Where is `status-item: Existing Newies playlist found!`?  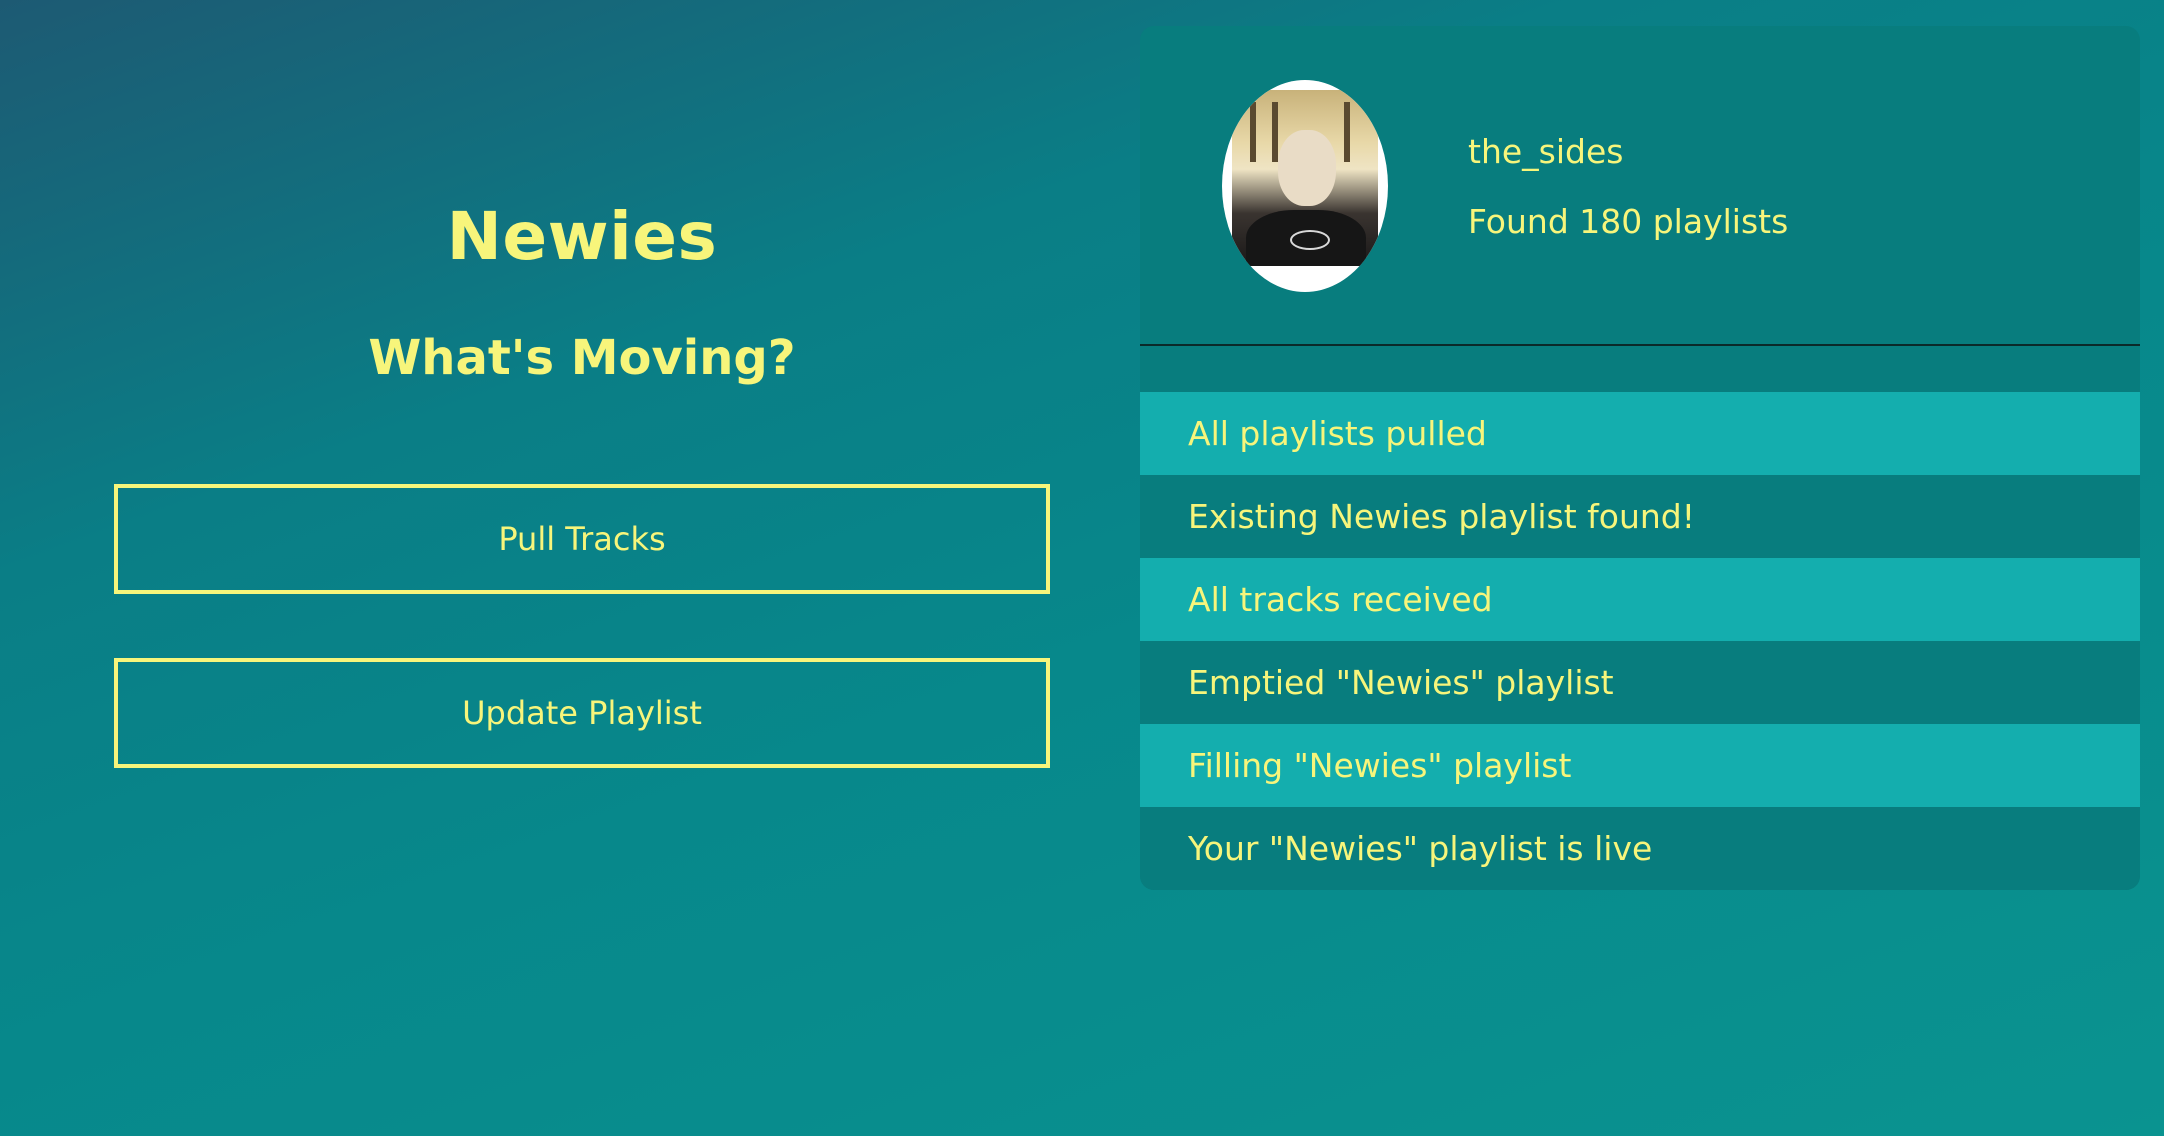 status-item: Existing Newies playlist found! is located at coordinates (1640, 516).